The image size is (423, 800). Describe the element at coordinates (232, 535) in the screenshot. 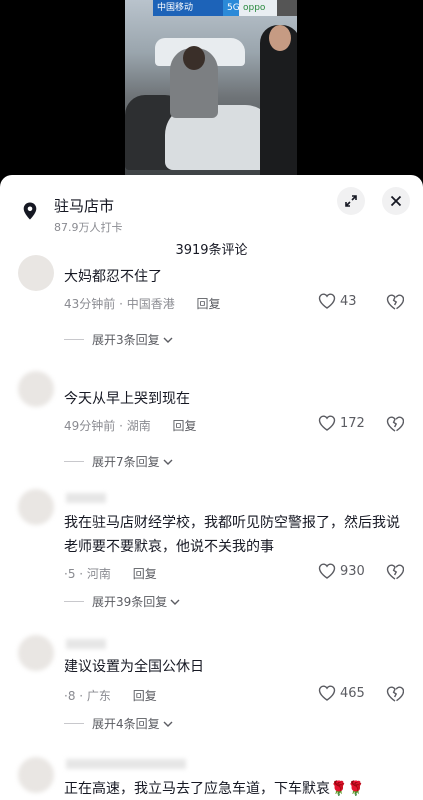

I see `comment-text: 我在驻马店财经学校，我都听见防空警报了，然后我说老师要不要默哀，他说不关我的事` at that location.